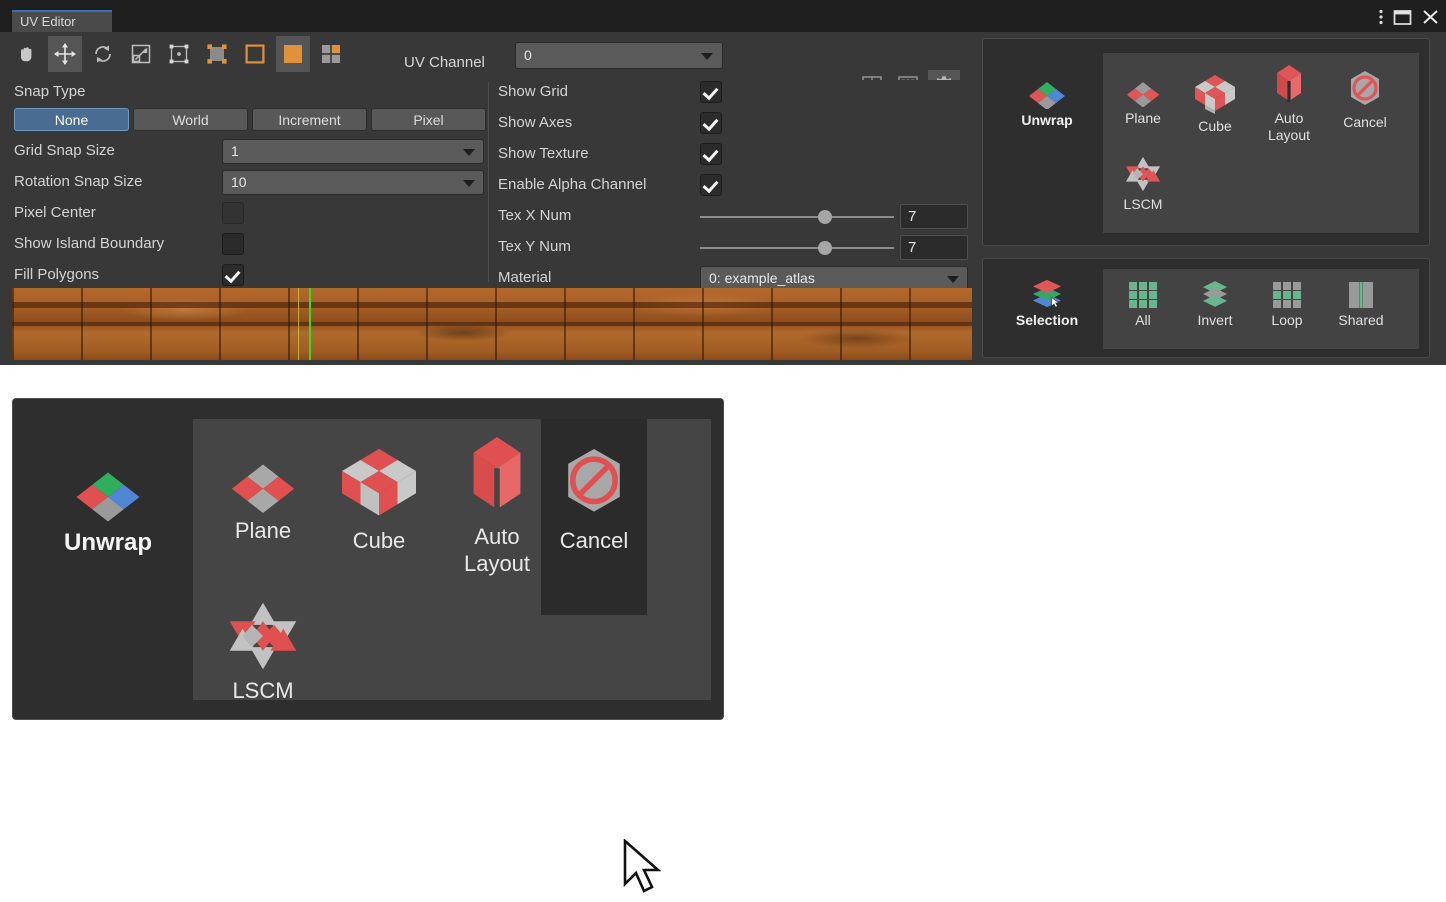 The width and height of the screenshot is (1446, 902). Describe the element at coordinates (1047, 120) in the screenshot. I see `unwrap-panel-head-label: Unwrap` at that location.